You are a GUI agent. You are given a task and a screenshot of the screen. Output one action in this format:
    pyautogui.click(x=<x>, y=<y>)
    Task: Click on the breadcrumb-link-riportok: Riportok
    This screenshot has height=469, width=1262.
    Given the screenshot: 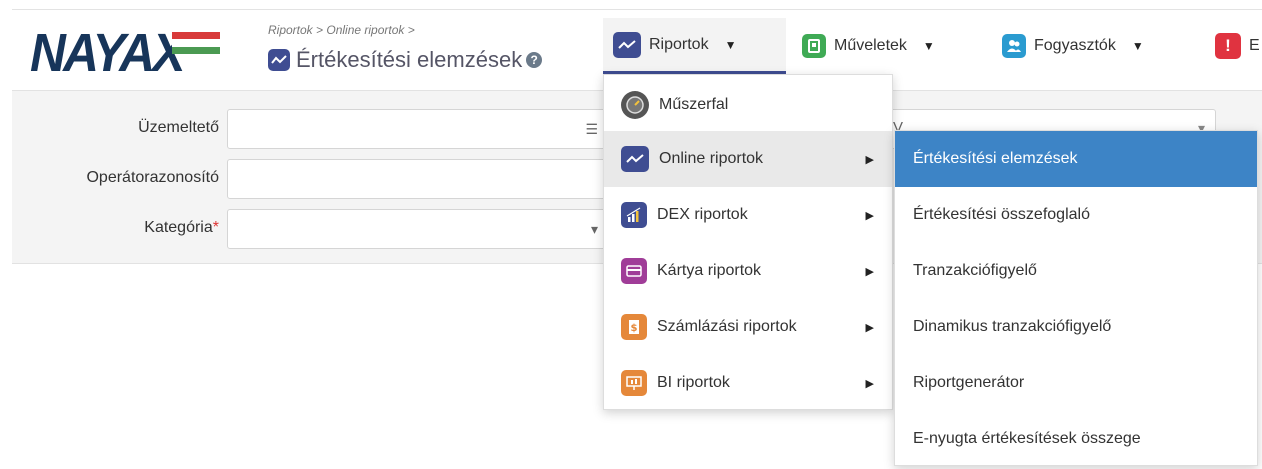 What is the action you would take?
    pyautogui.click(x=290, y=30)
    